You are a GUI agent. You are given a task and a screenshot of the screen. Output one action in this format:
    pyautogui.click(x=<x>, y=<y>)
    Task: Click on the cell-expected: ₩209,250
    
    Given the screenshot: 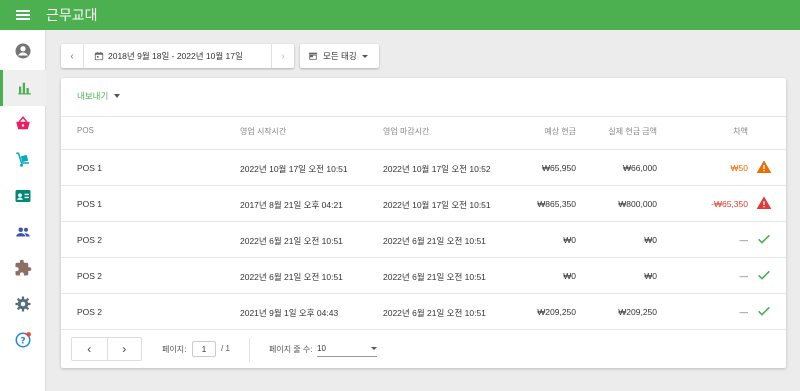 What is the action you would take?
    pyautogui.click(x=556, y=312)
    